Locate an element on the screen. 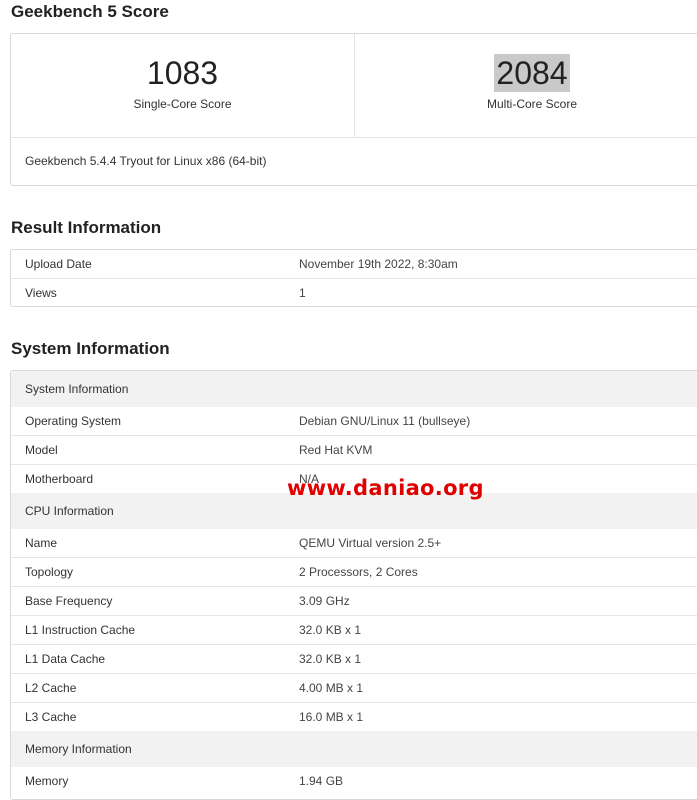  row-value: Debian GNU/Linux 11 (bullseye) is located at coordinates (385, 421).